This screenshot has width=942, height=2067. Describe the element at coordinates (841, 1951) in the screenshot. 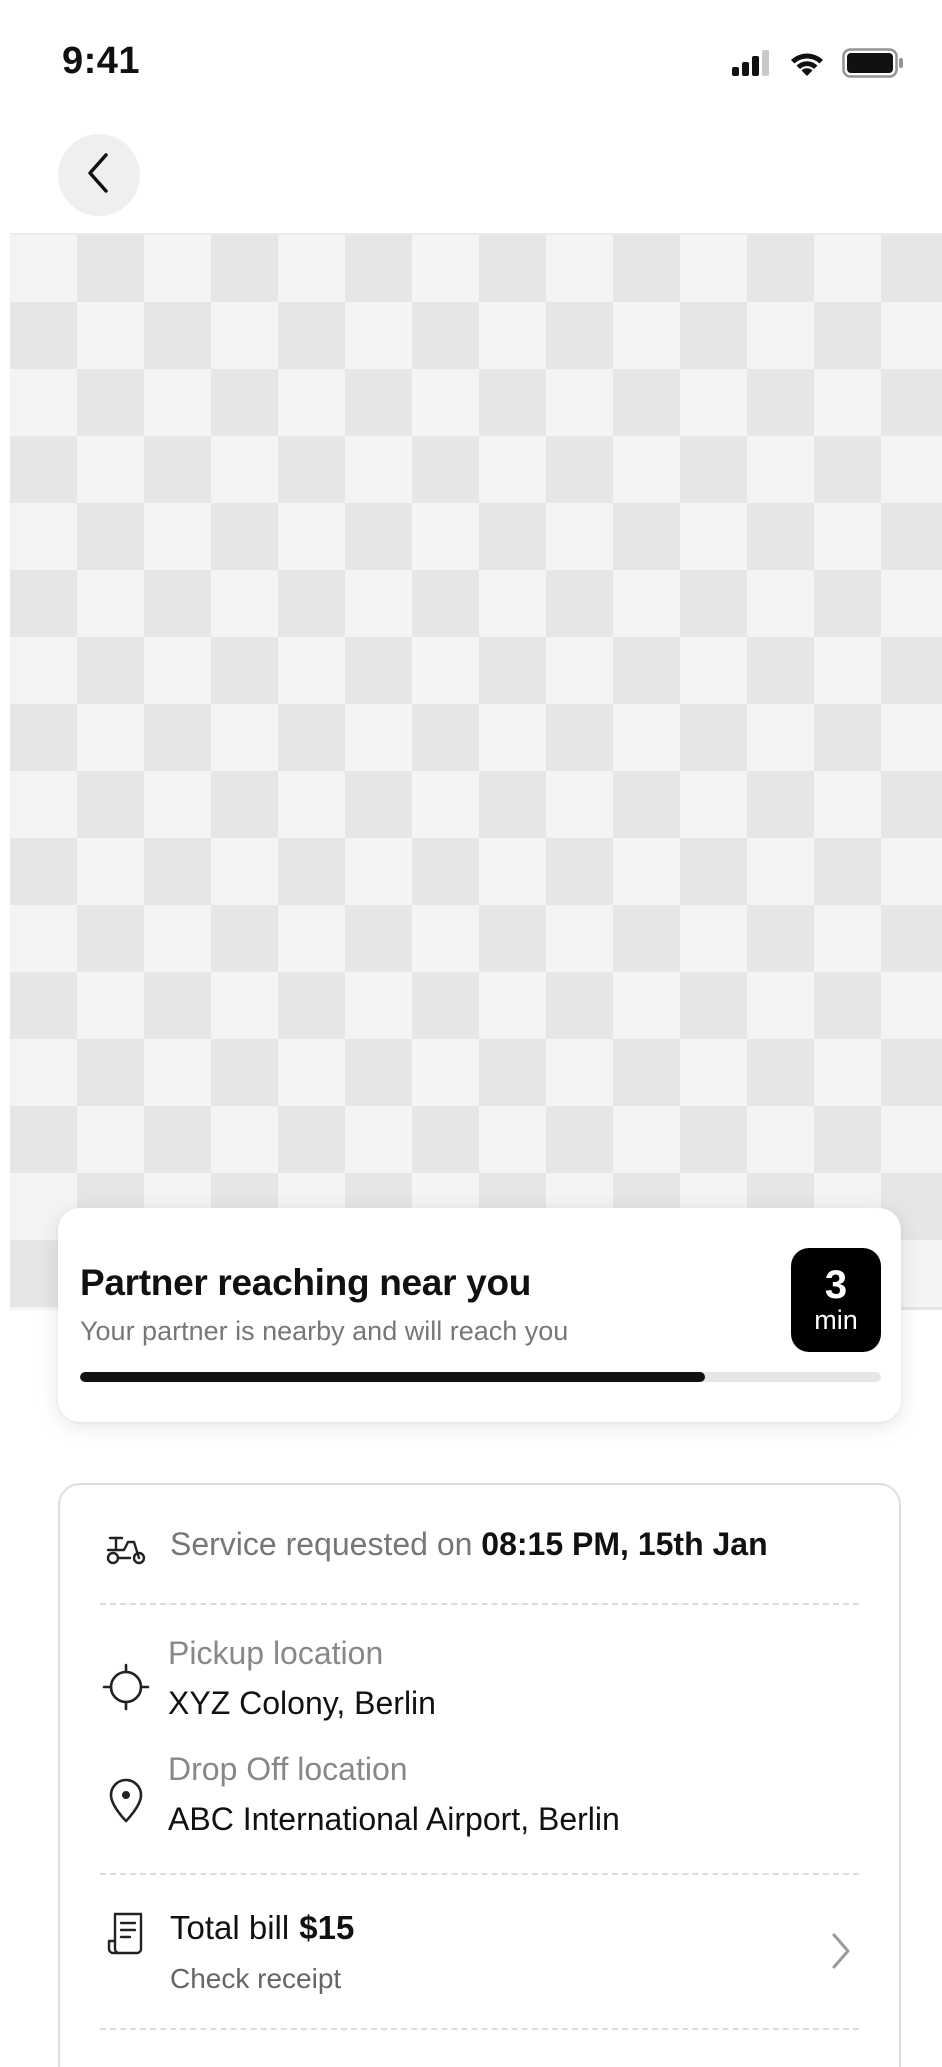

I see `chevron-right-icon` at that location.